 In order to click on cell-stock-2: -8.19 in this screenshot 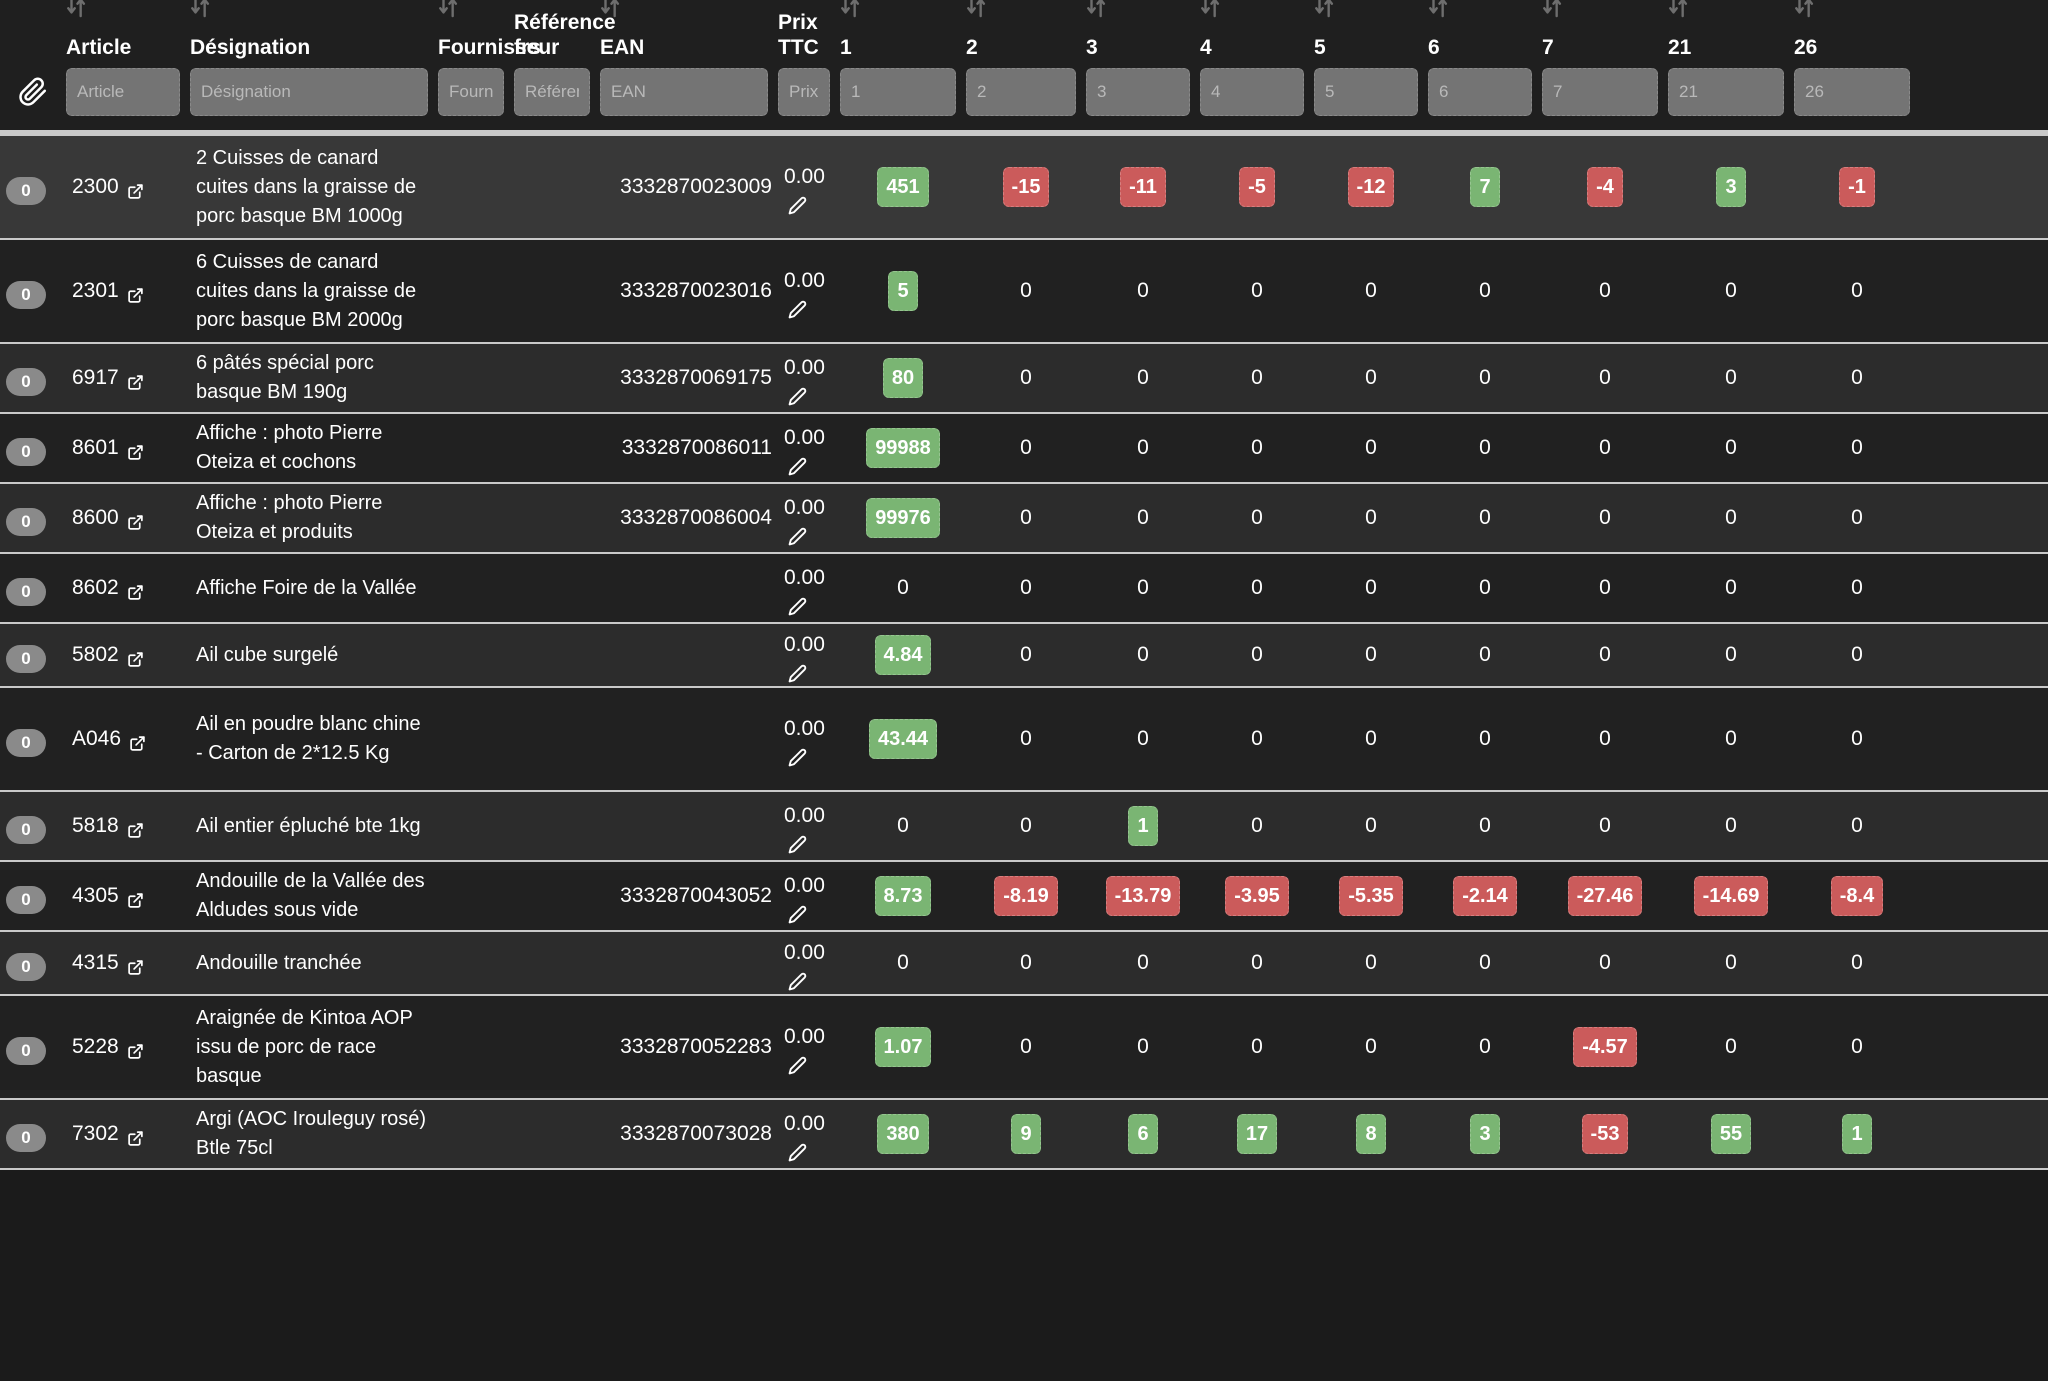, I will do `click(1026, 896)`.